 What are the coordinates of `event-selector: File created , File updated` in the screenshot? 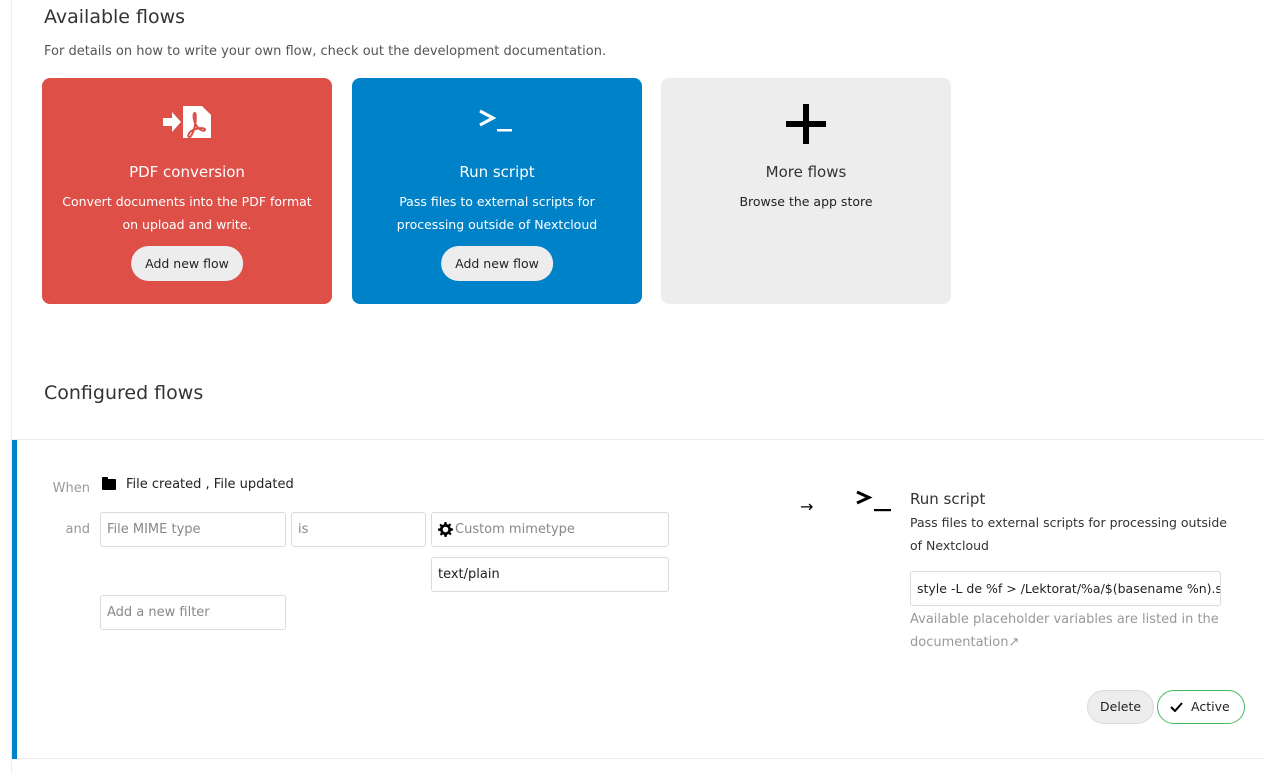 It's located at (198, 484).